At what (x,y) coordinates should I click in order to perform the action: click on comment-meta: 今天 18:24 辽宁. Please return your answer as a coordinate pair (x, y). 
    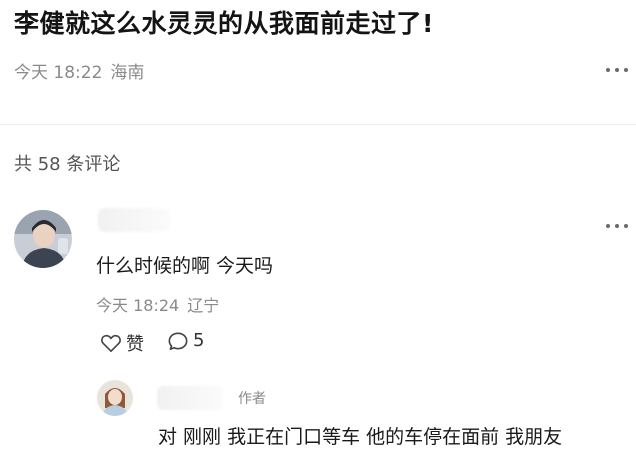
    Looking at the image, I should click on (157, 304).